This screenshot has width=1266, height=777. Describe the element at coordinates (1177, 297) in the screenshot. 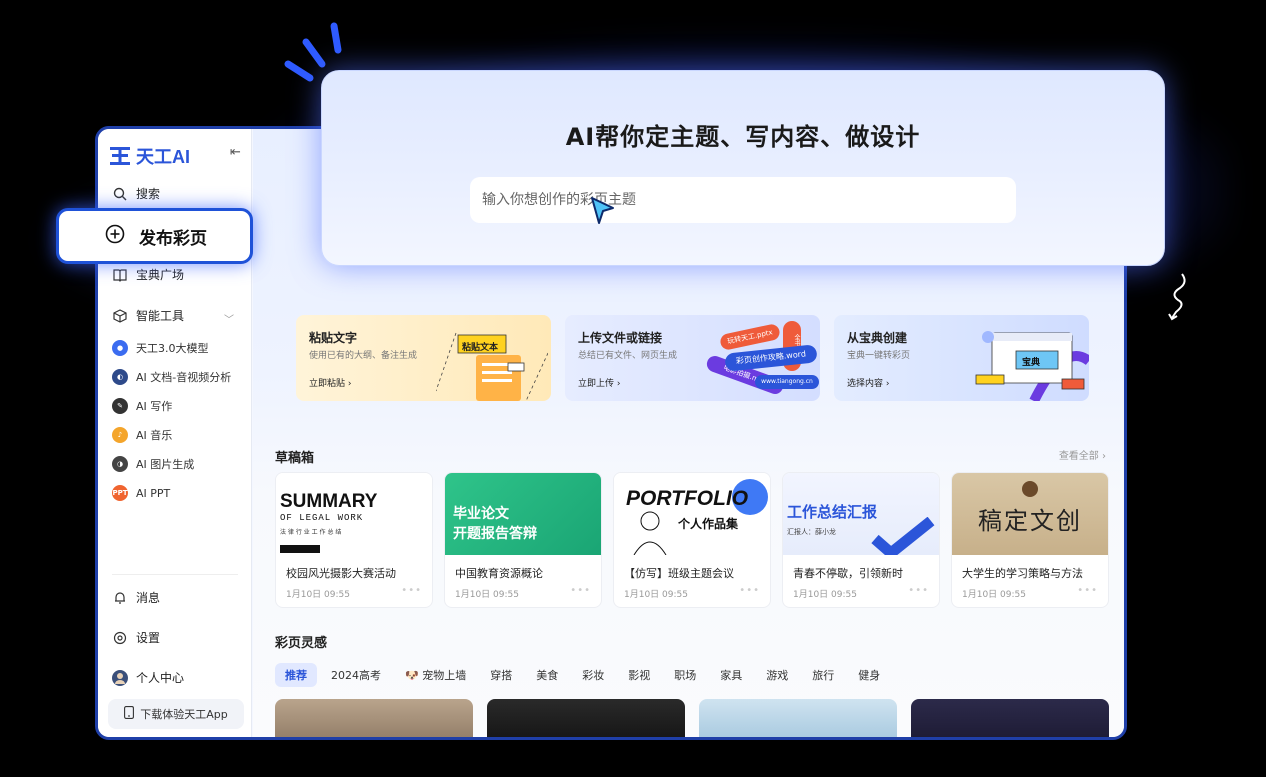

I see `squiggle-decoration` at that location.